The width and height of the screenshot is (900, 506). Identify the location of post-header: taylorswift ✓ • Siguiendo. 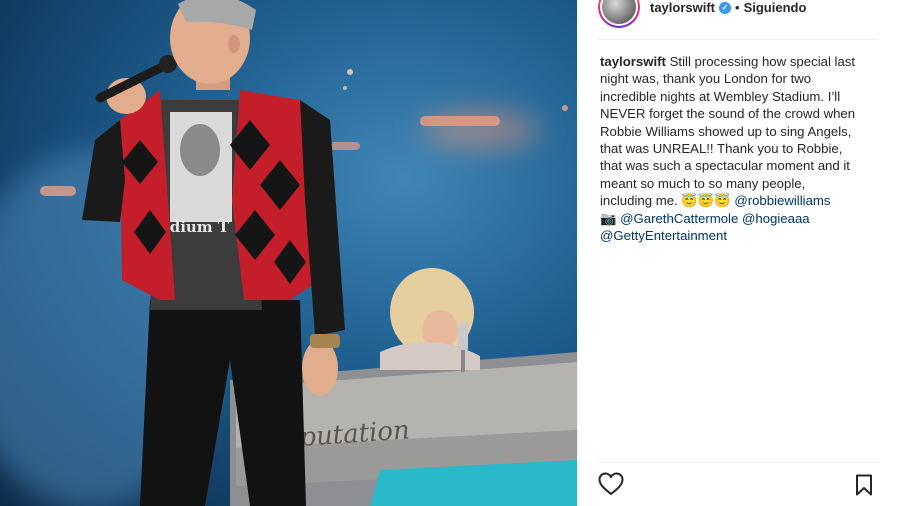
(728, 14).